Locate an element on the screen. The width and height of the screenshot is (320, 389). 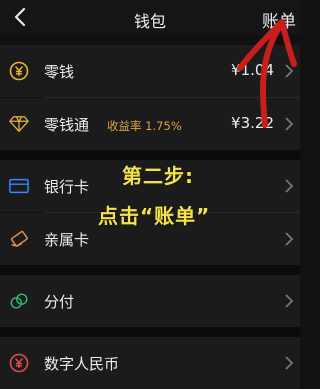
list-item-label: 银行卡 is located at coordinates (67, 187).